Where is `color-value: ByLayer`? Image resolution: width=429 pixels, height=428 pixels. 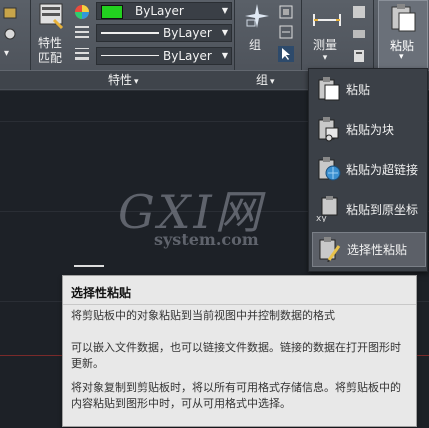
color-value: ByLayer is located at coordinates (159, 11).